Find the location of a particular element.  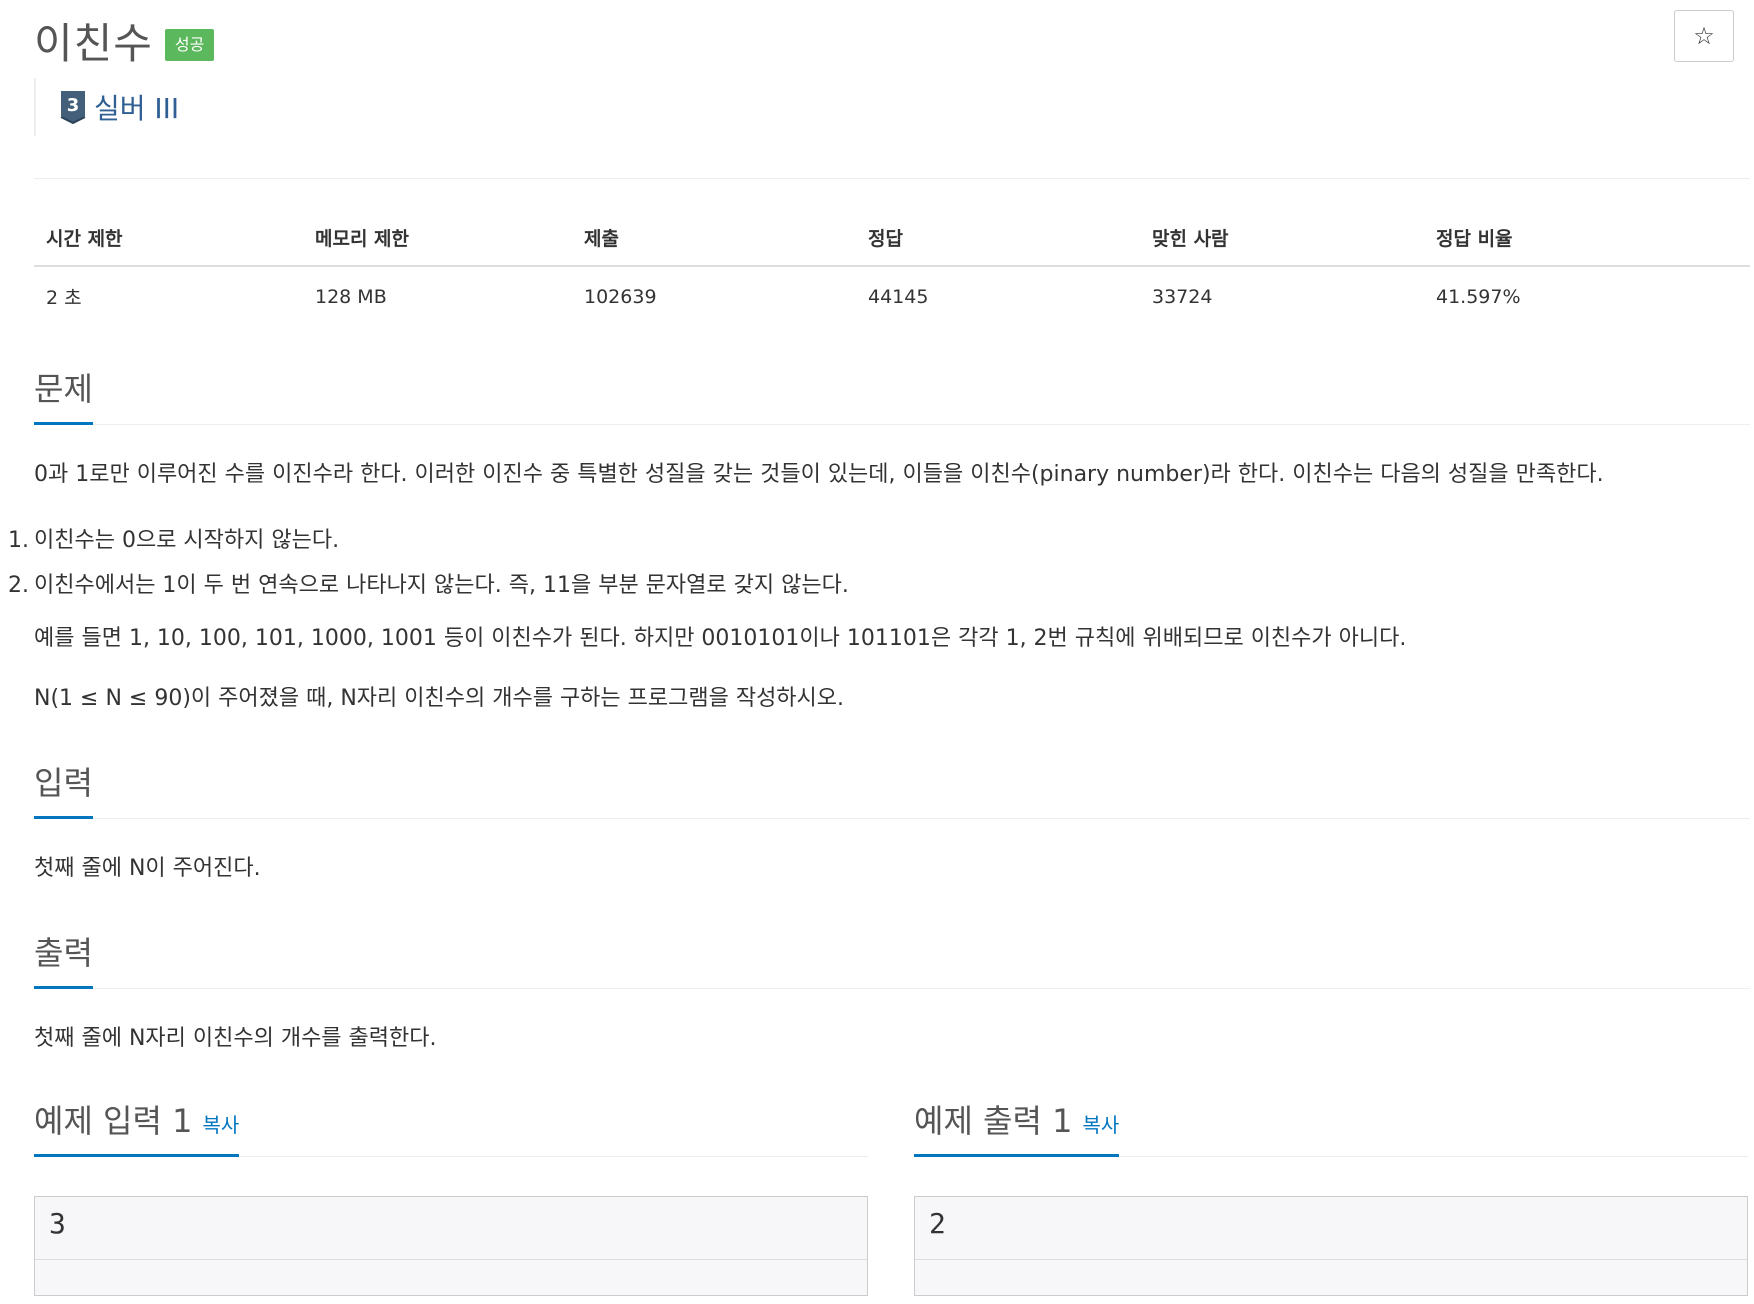

problem-section-header: 문제 is located at coordinates (892, 394).